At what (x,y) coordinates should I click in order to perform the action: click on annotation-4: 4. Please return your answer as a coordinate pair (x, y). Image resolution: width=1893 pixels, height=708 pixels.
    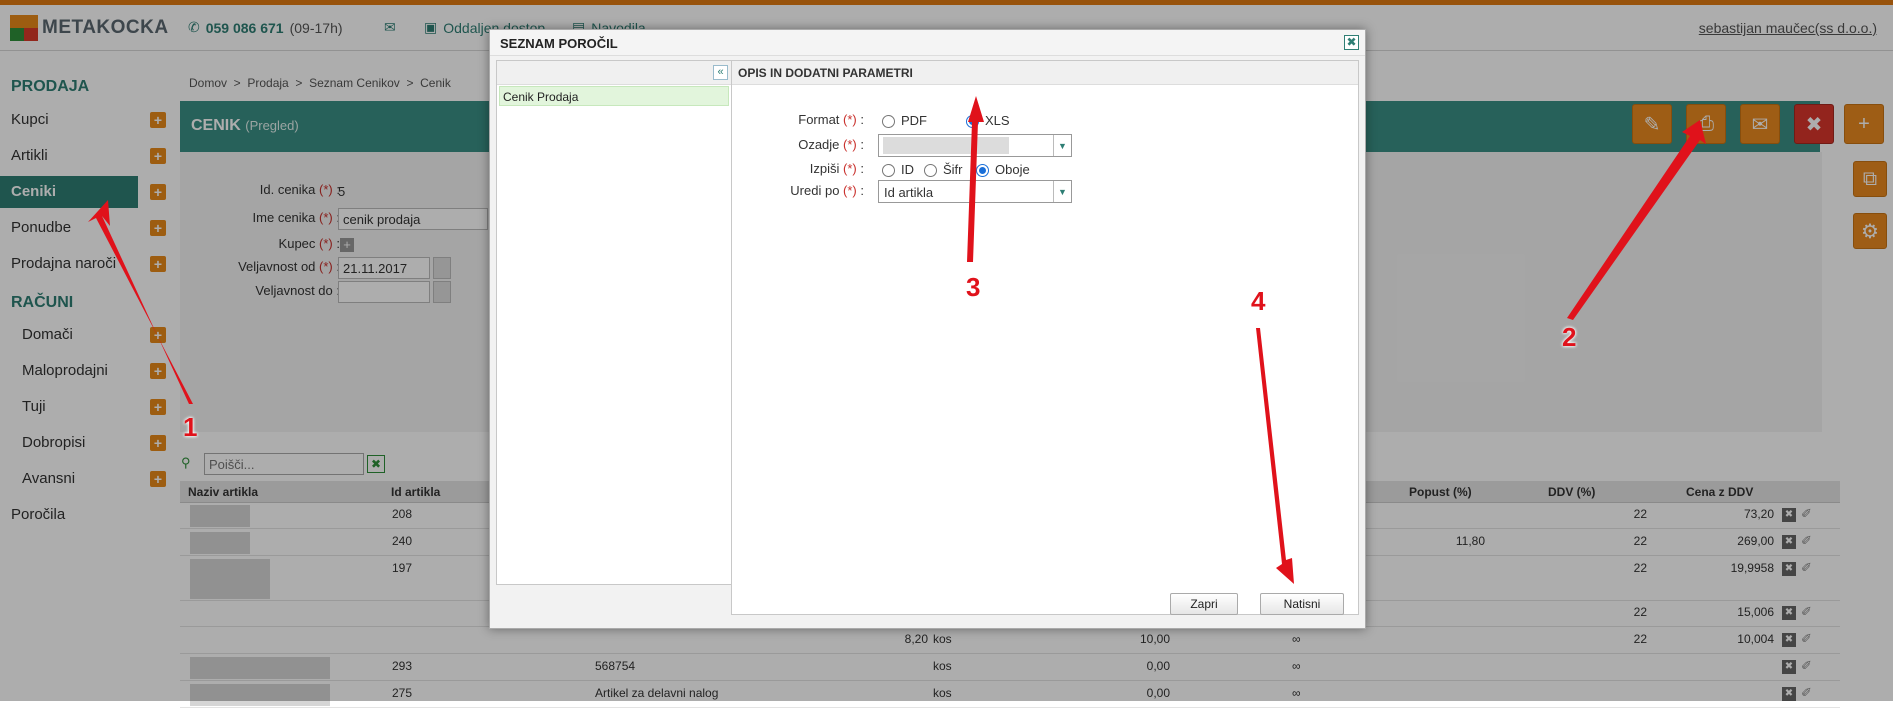
    Looking at the image, I should click on (1258, 301).